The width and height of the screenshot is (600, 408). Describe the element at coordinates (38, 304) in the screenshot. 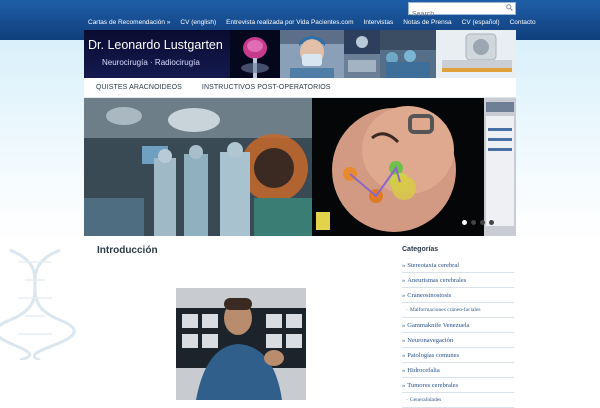

I see `dna-decoration-icon` at that location.